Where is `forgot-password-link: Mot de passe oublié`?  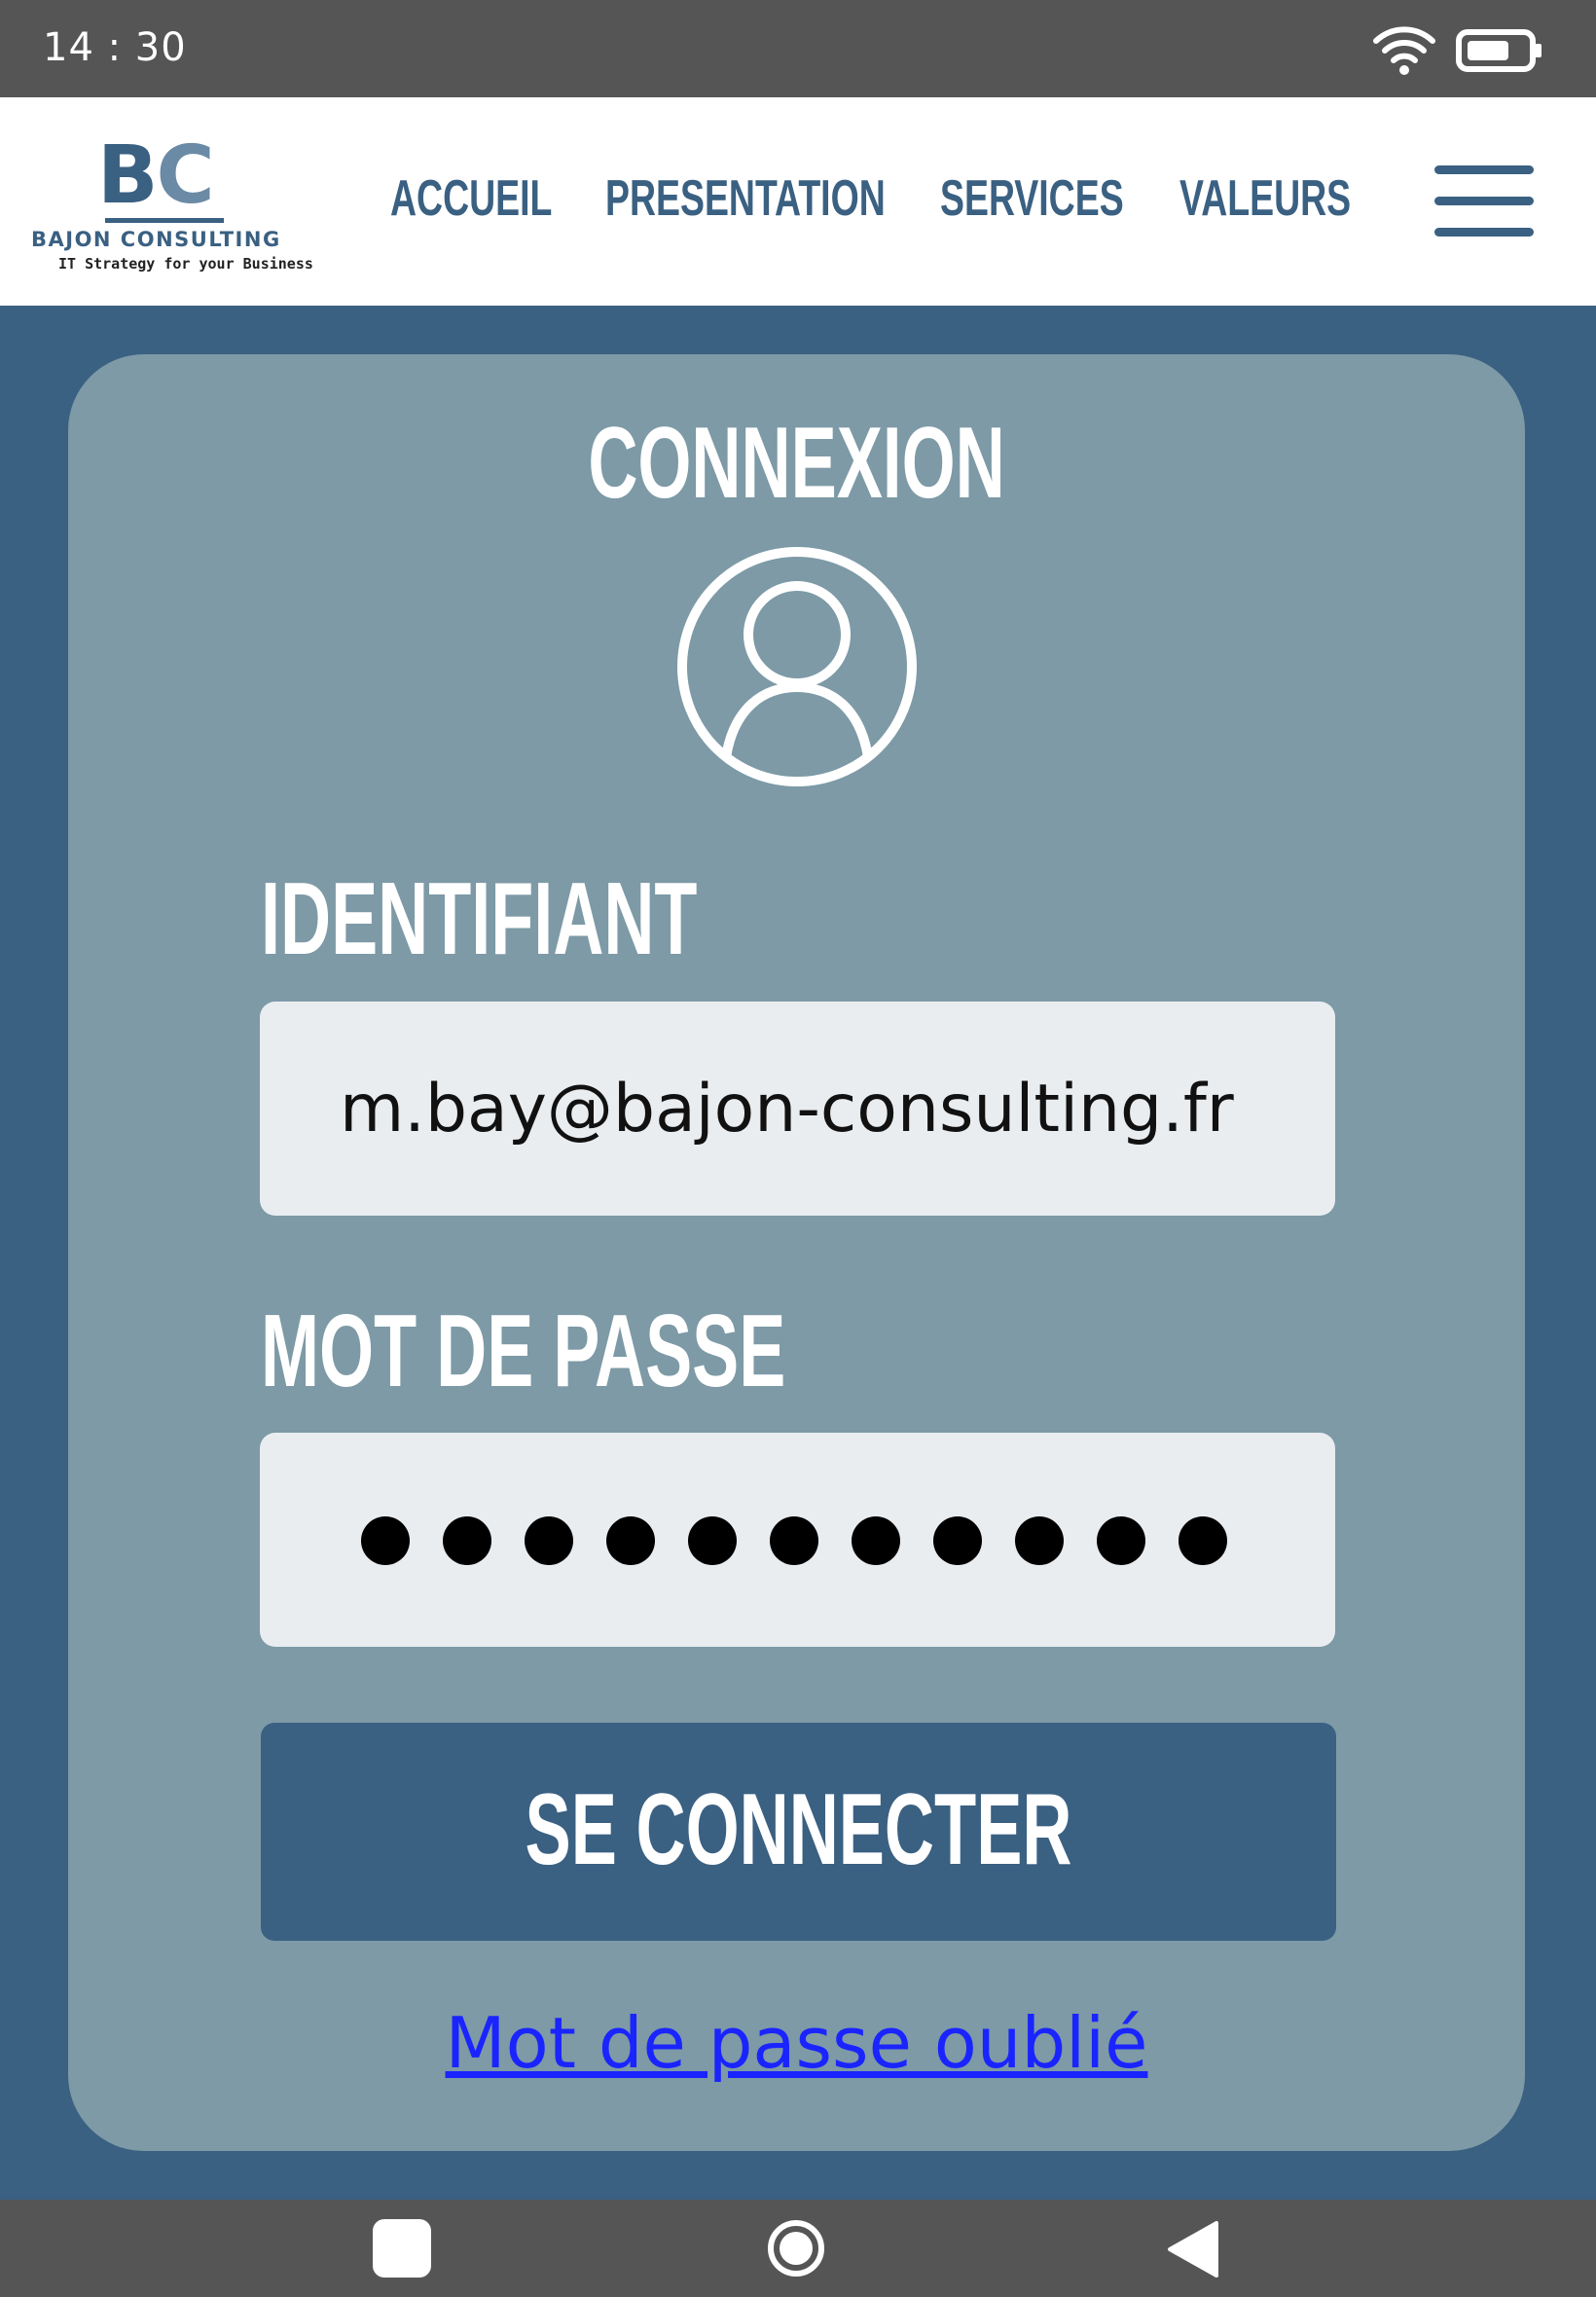
forgot-password-link: Mot de passe oublié is located at coordinates (796, 2043).